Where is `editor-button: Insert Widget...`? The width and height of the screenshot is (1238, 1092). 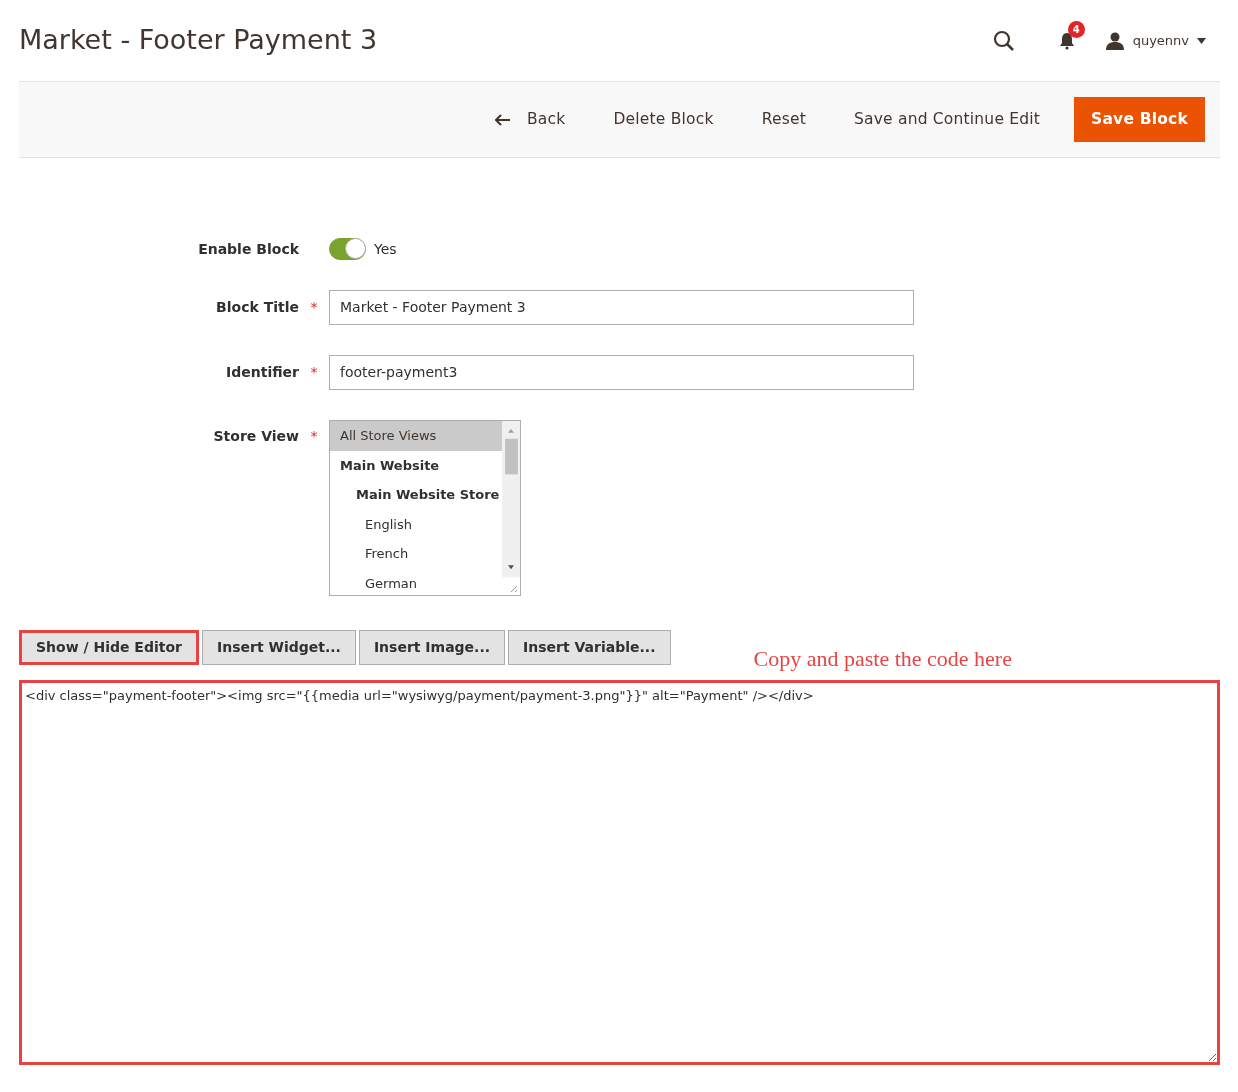
editor-button: Insert Widget... is located at coordinates (278, 647).